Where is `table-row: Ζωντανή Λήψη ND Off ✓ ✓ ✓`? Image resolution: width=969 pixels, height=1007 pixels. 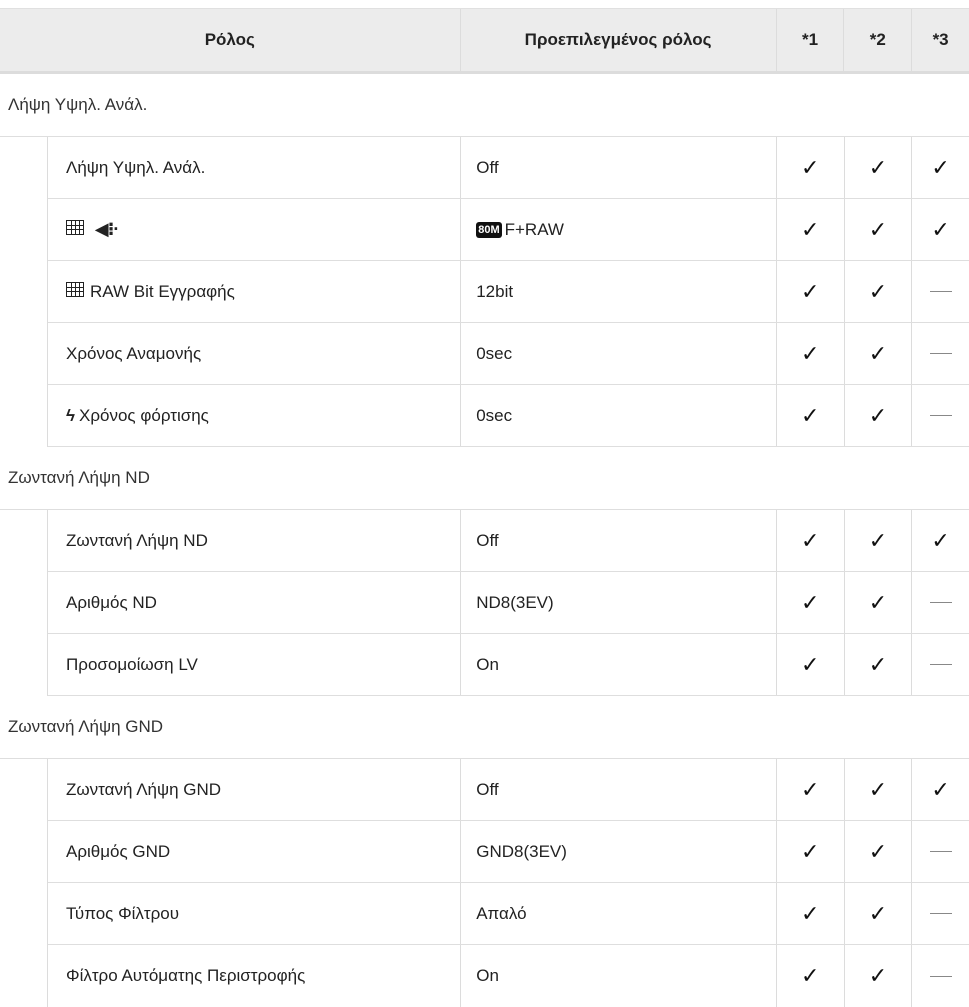
table-row: Ζωντανή Λήψη ND Off ✓ ✓ ✓ is located at coordinates (508, 541).